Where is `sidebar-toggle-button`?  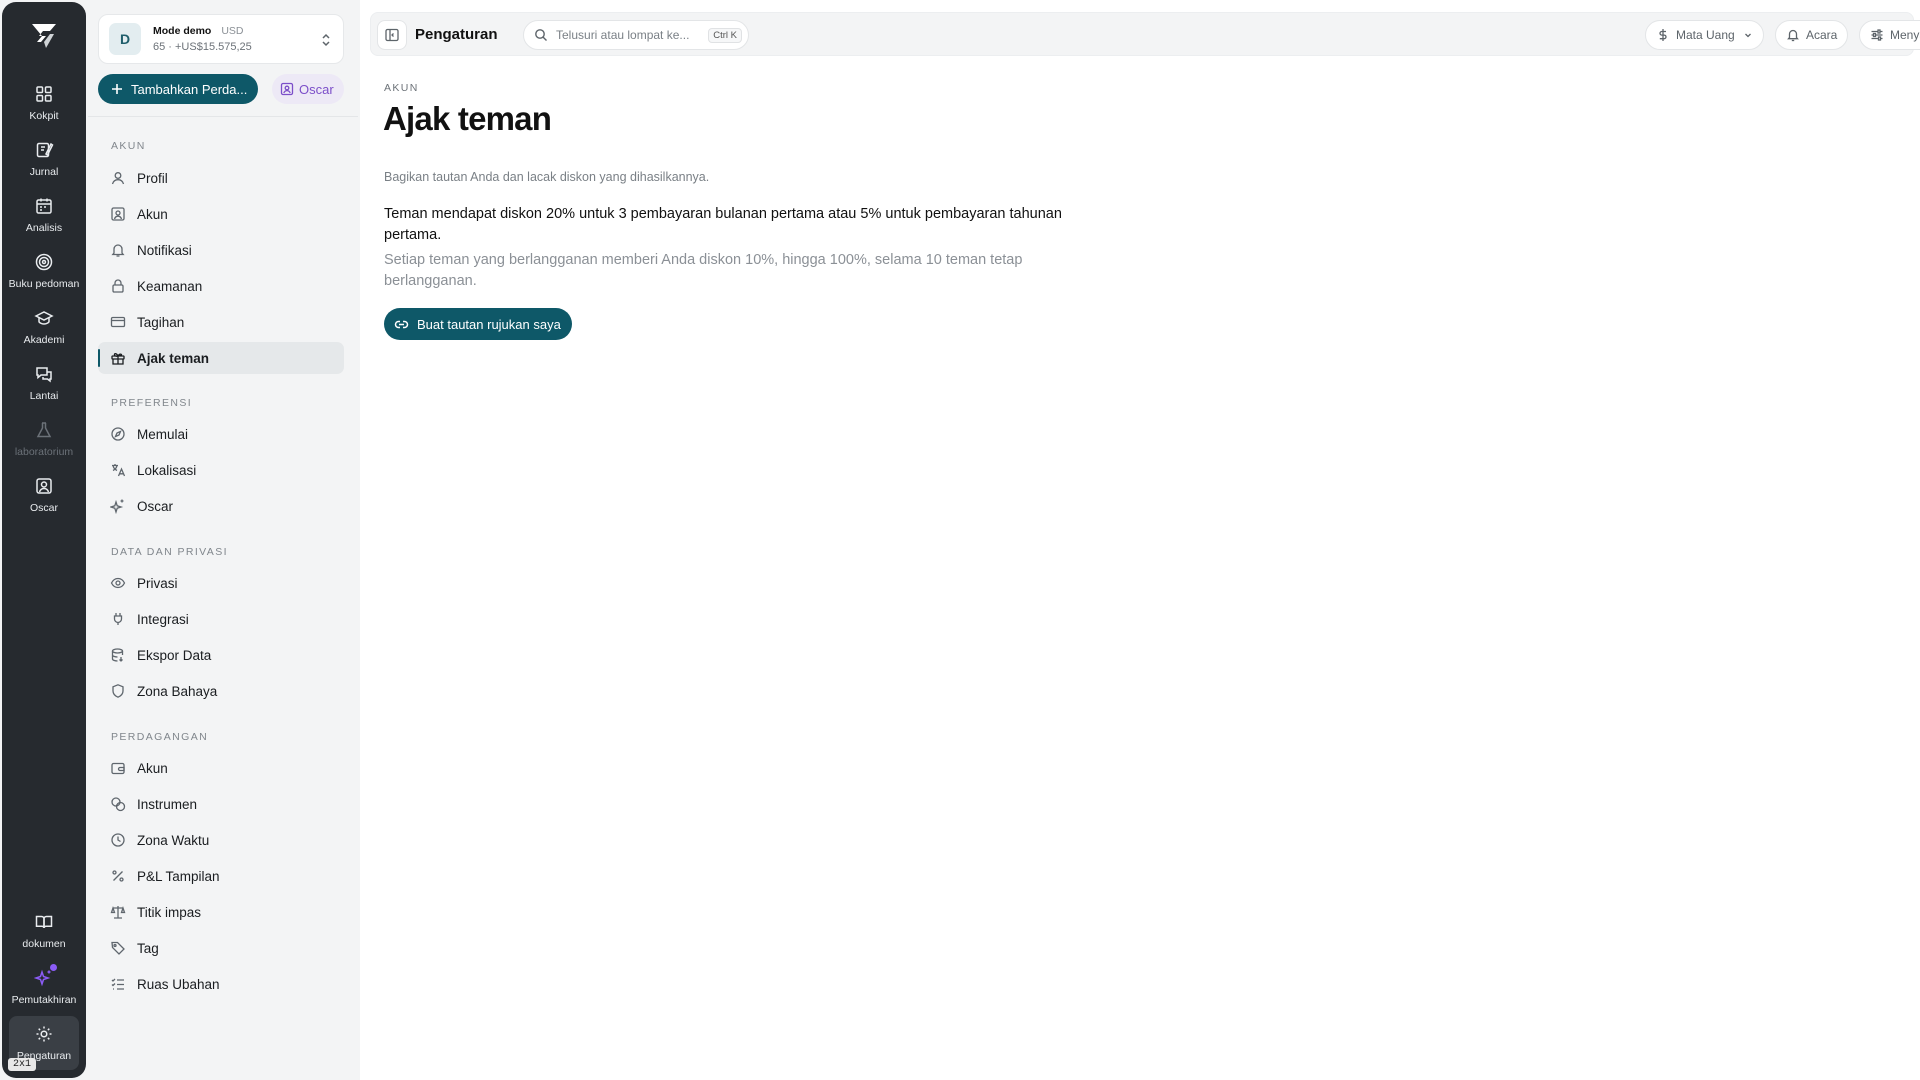 sidebar-toggle-button is located at coordinates (392, 35).